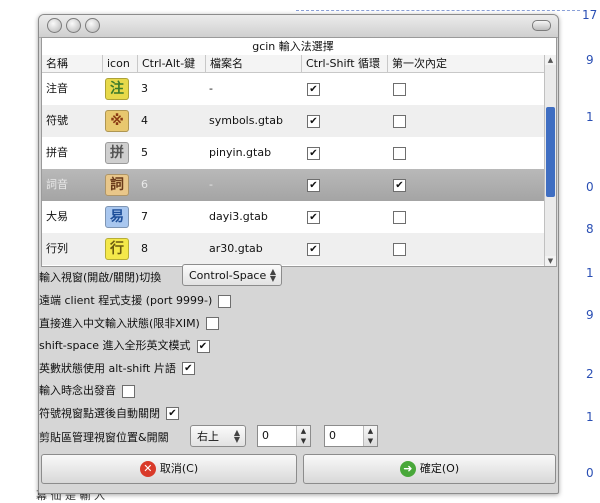 The image size is (600, 503). What do you see at coordinates (57, 88) in the screenshot?
I see `im-name: 注音` at bounding box center [57, 88].